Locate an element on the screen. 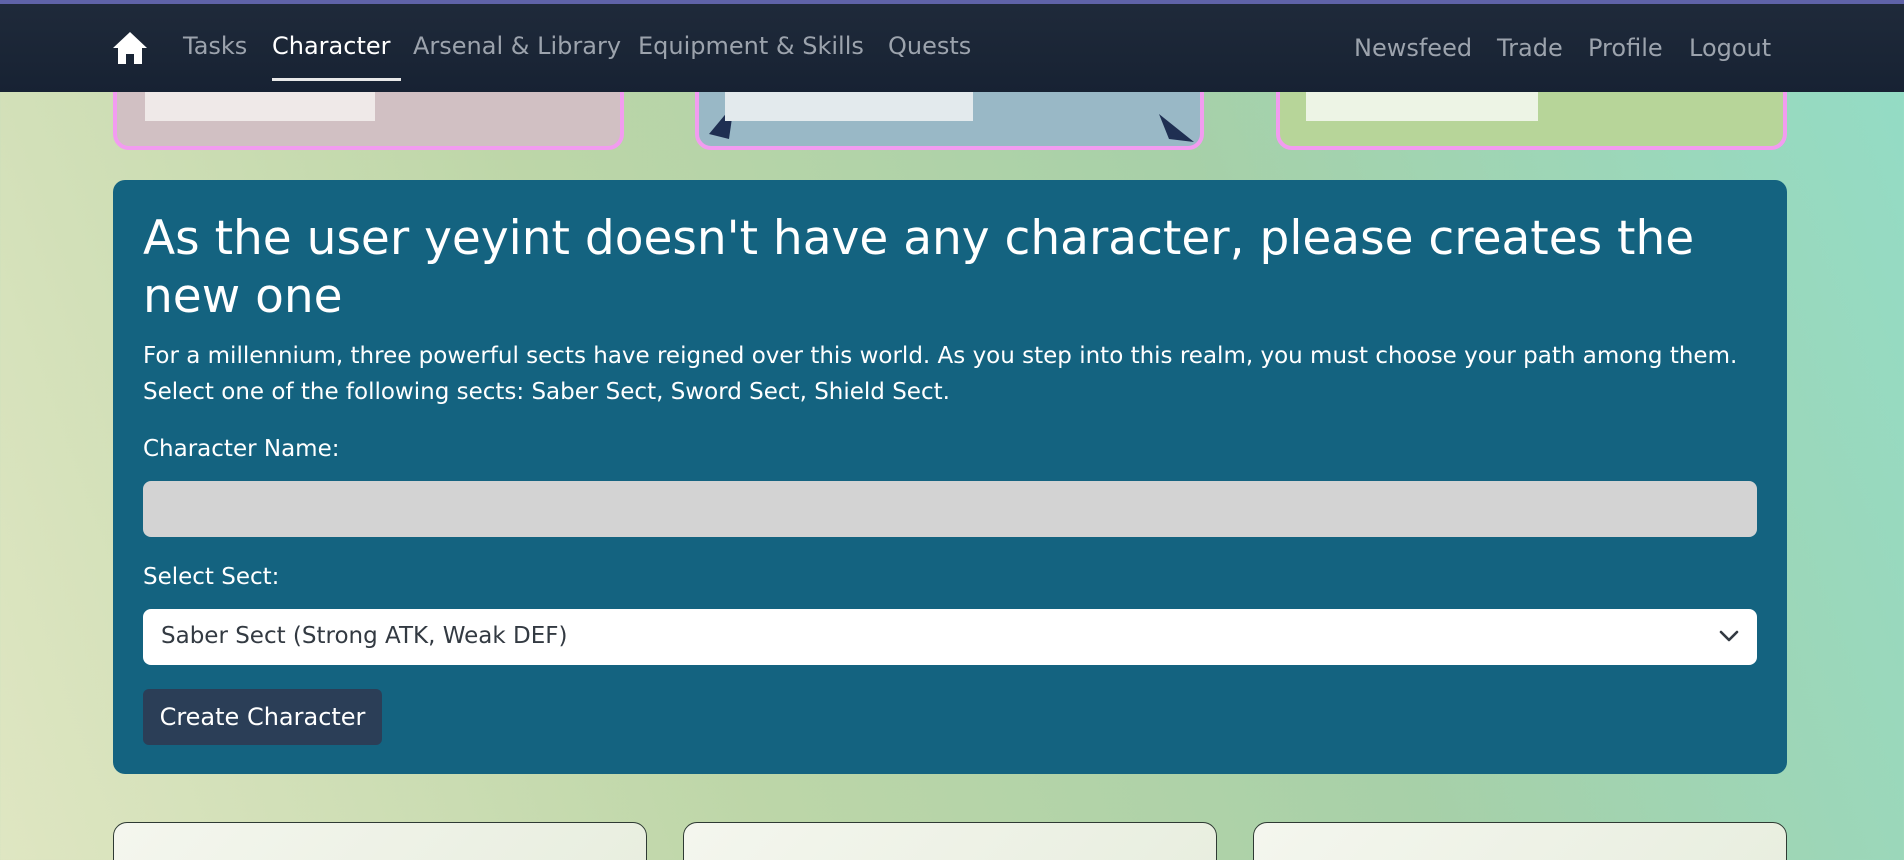 This screenshot has height=860, width=1904. sect-select: Saber Sect (Strong ATK, Weak DEF) is located at coordinates (950, 637).